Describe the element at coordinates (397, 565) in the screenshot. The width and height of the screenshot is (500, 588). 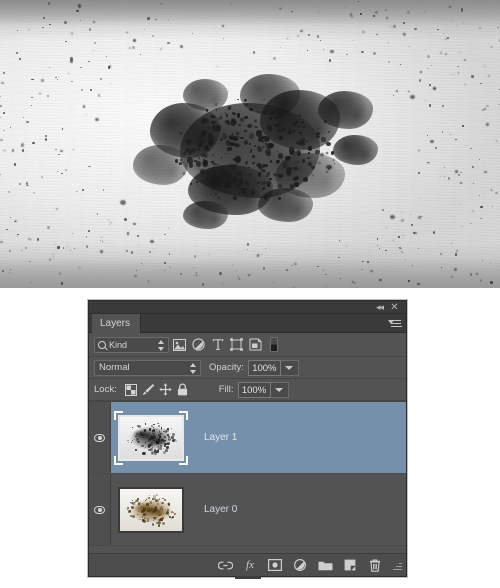
I see `resize-grip` at that location.